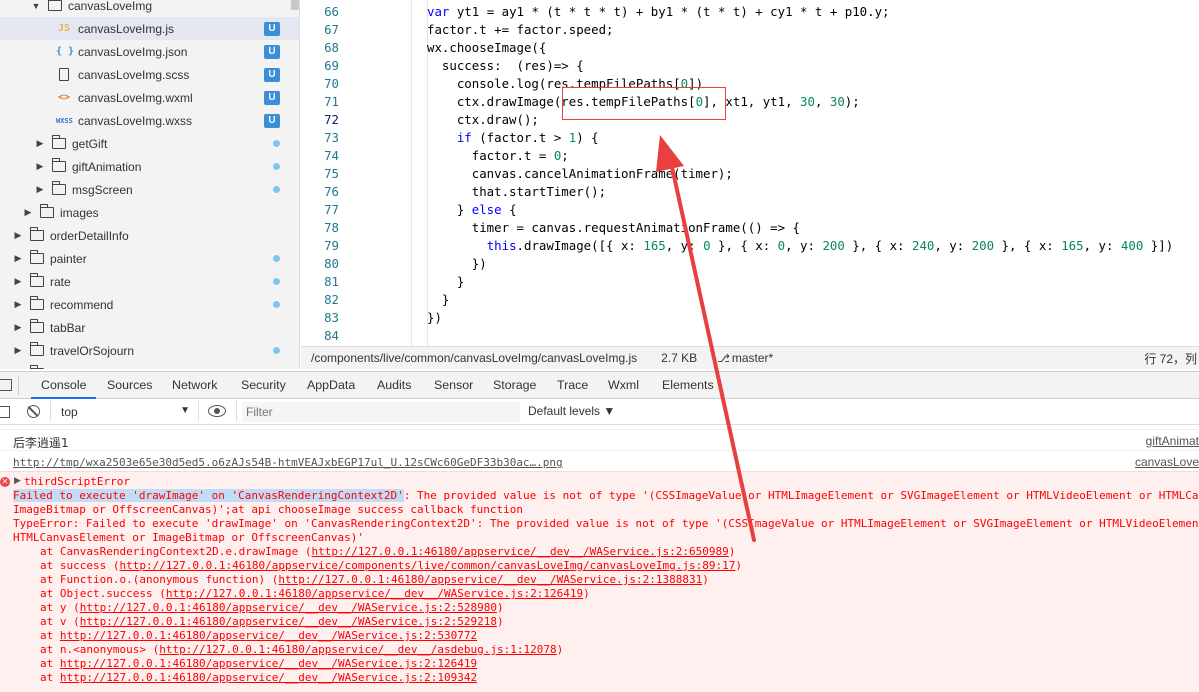 This screenshot has height=692, width=1199. I want to click on tree-item: JS canvasLoveImg.js U, so click(149, 28).